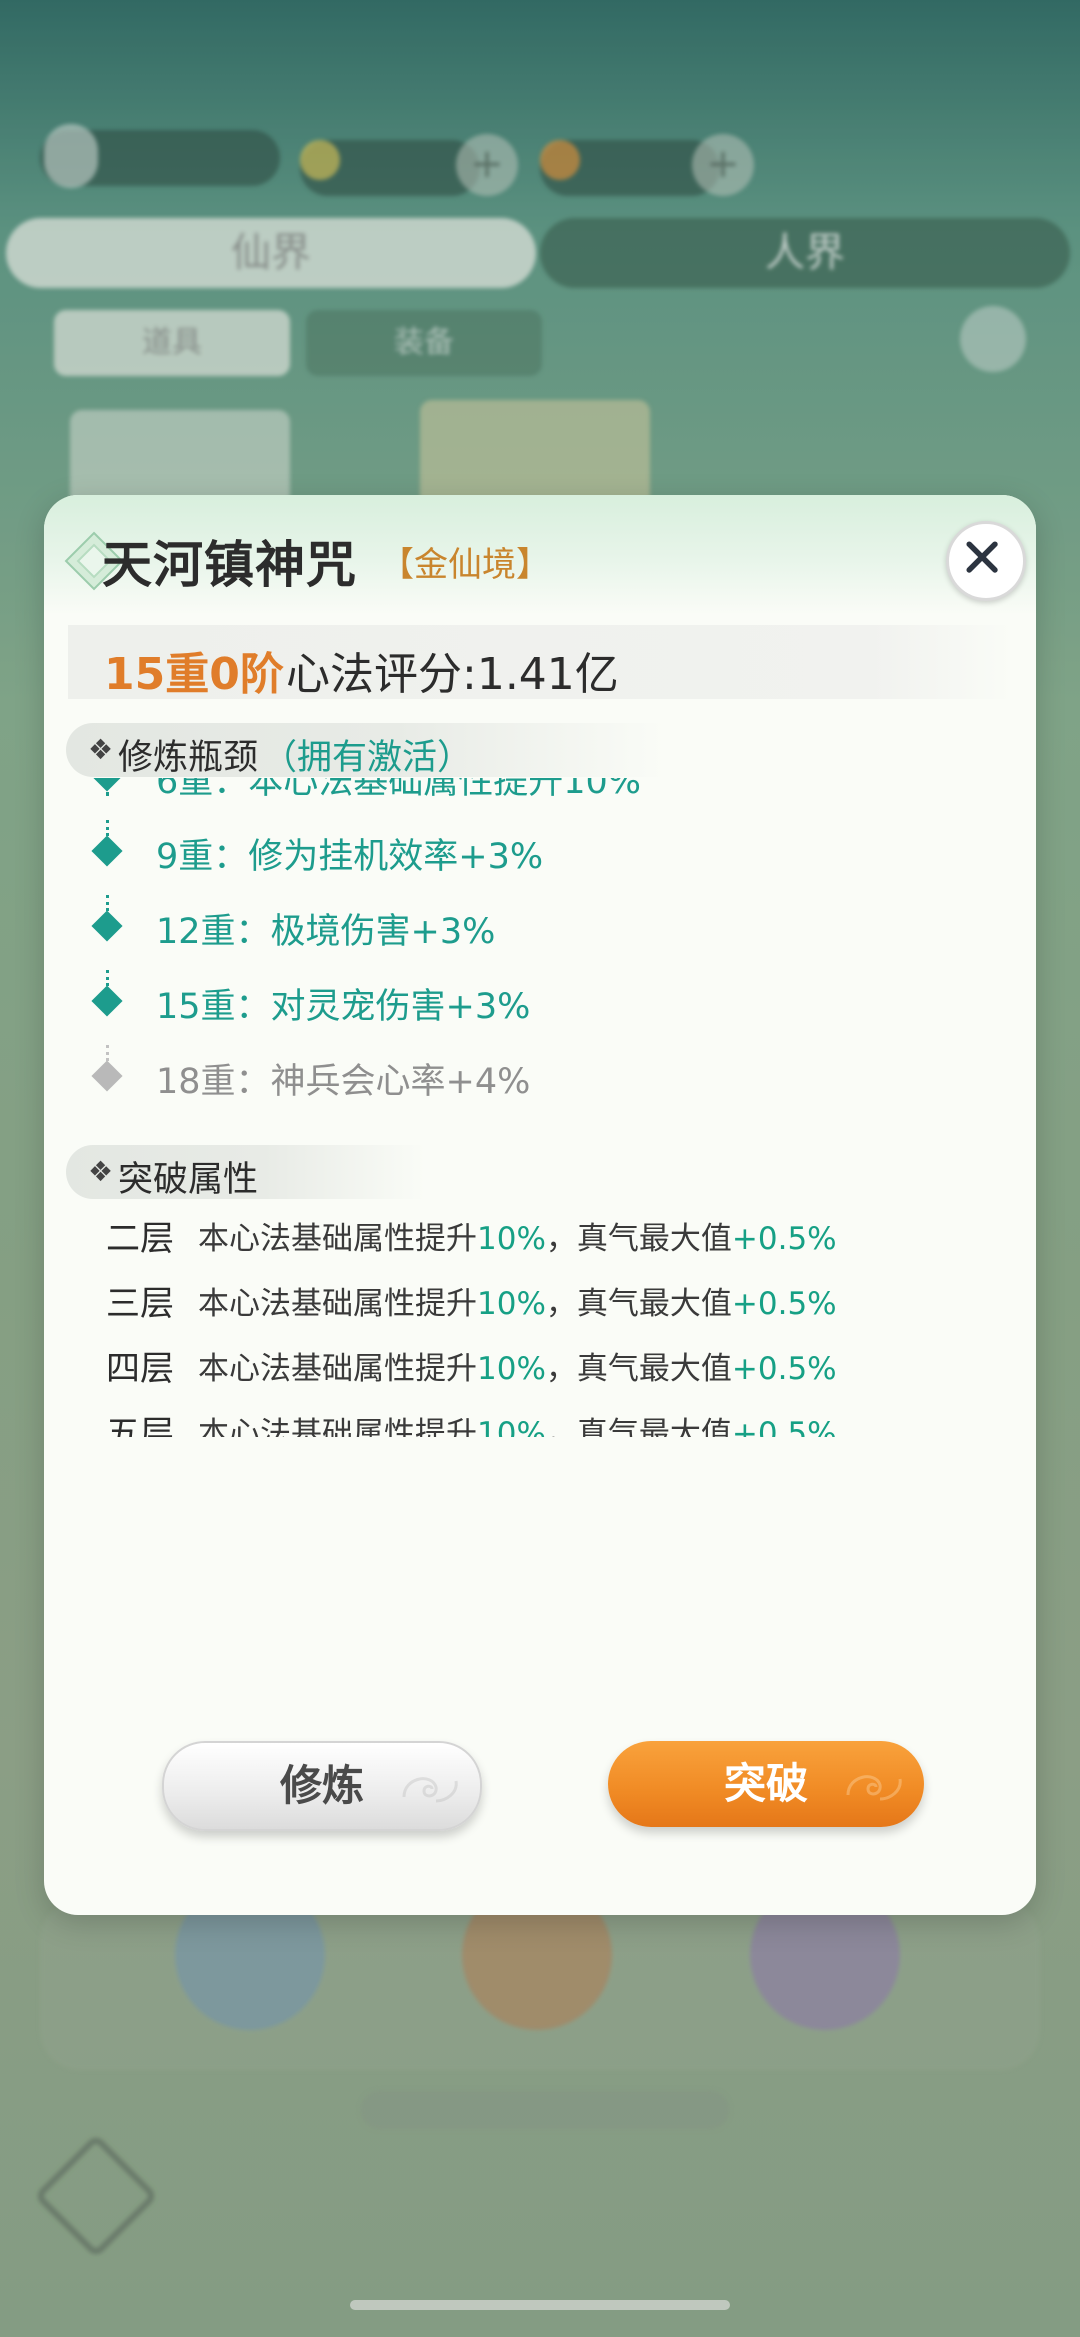  I want to click on bottleneck-item: 9重：修为挂机效率+3%, so click(516, 852).